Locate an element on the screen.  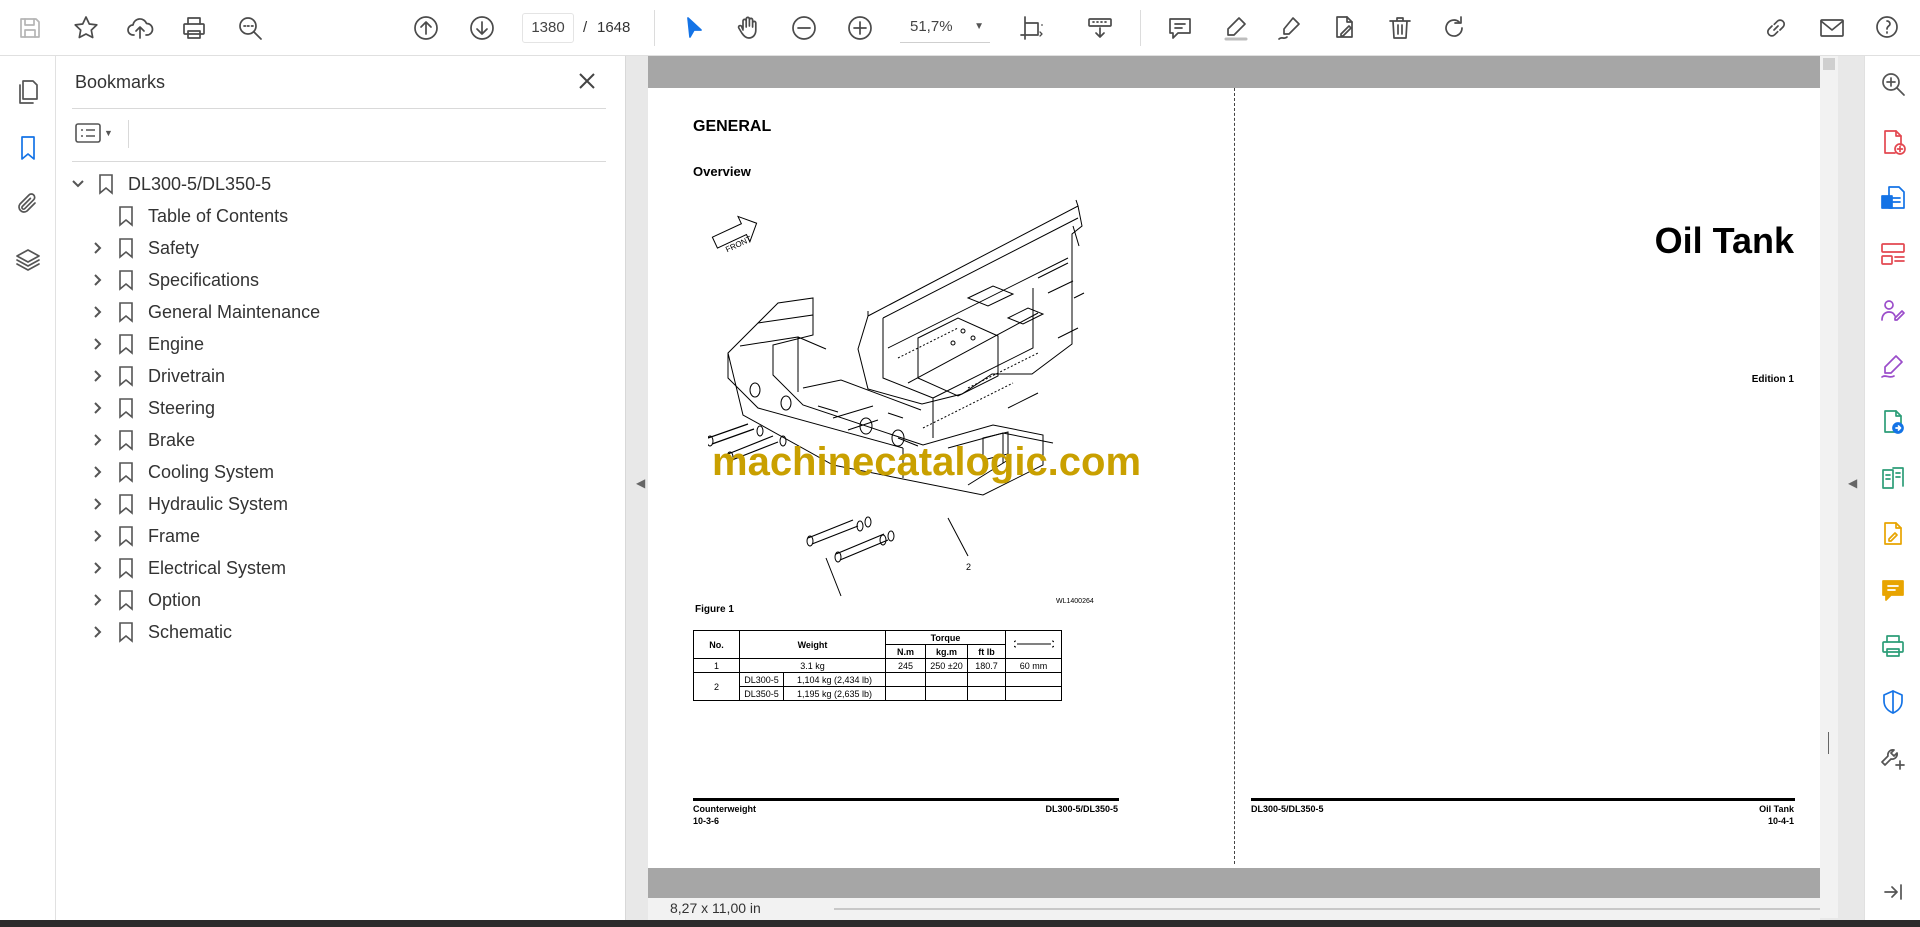
scrollbar-thumb is located at coordinates (1828, 743).